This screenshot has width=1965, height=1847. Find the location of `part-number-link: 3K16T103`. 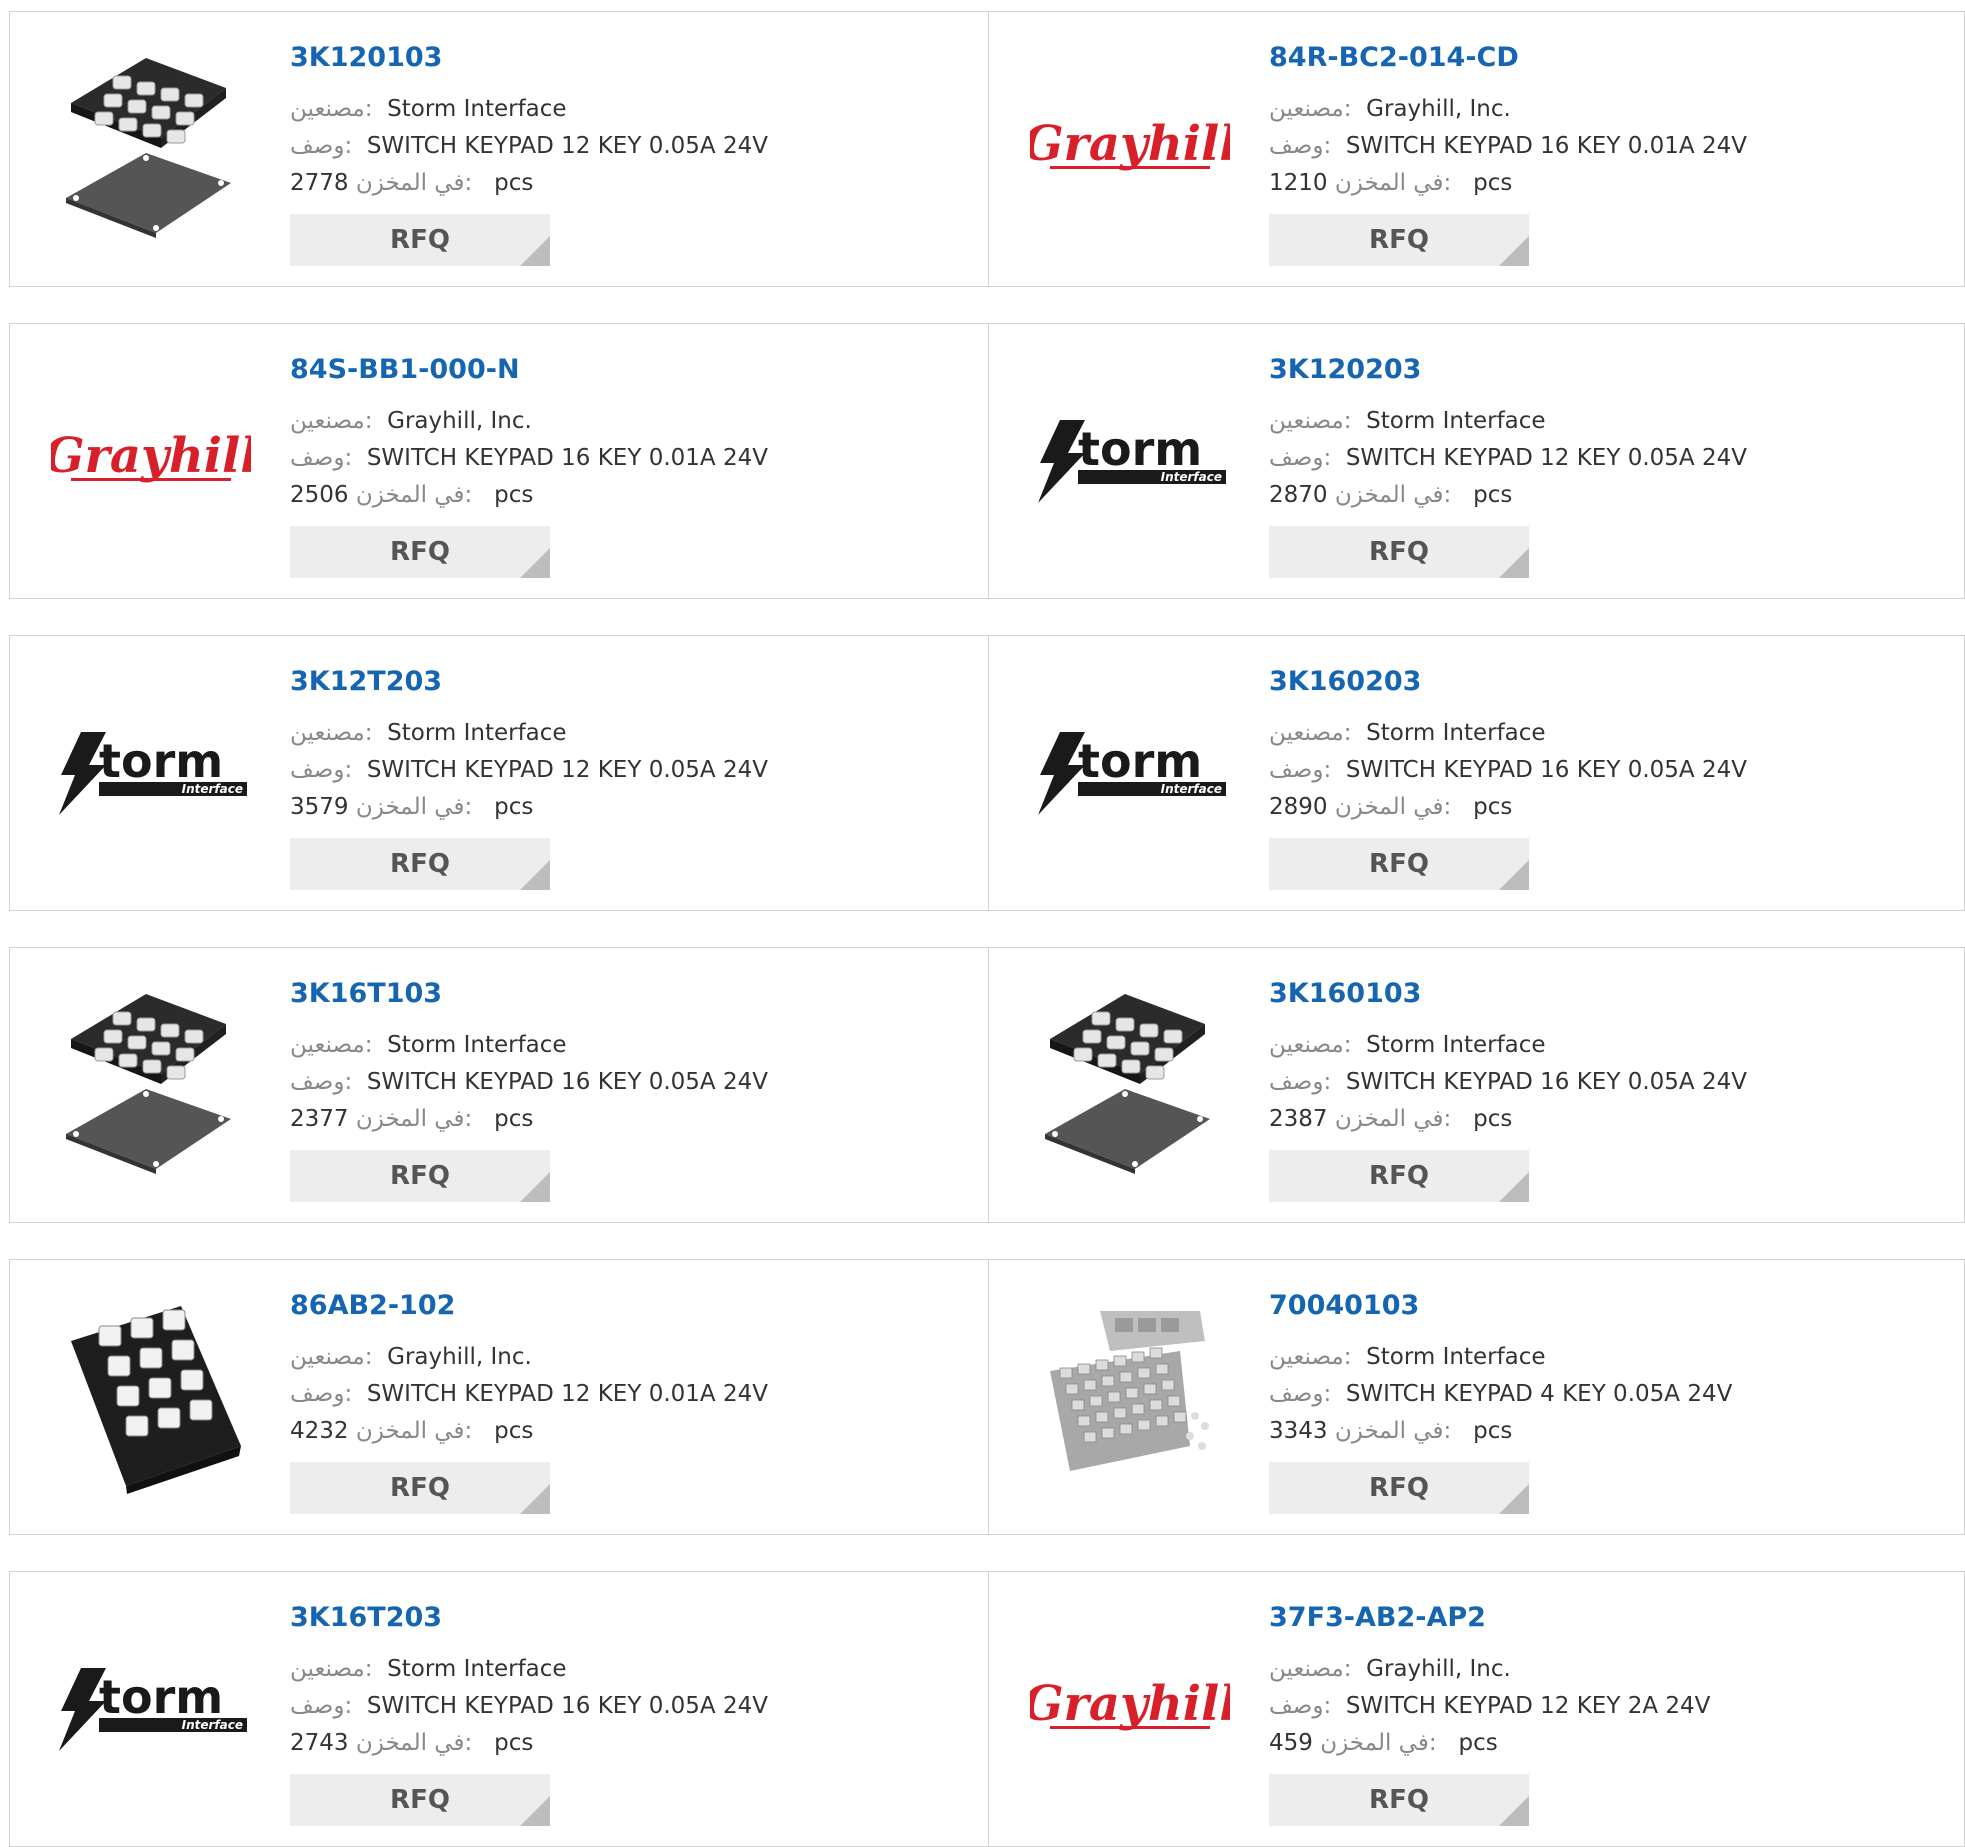

part-number-link: 3K16T103 is located at coordinates (366, 993).